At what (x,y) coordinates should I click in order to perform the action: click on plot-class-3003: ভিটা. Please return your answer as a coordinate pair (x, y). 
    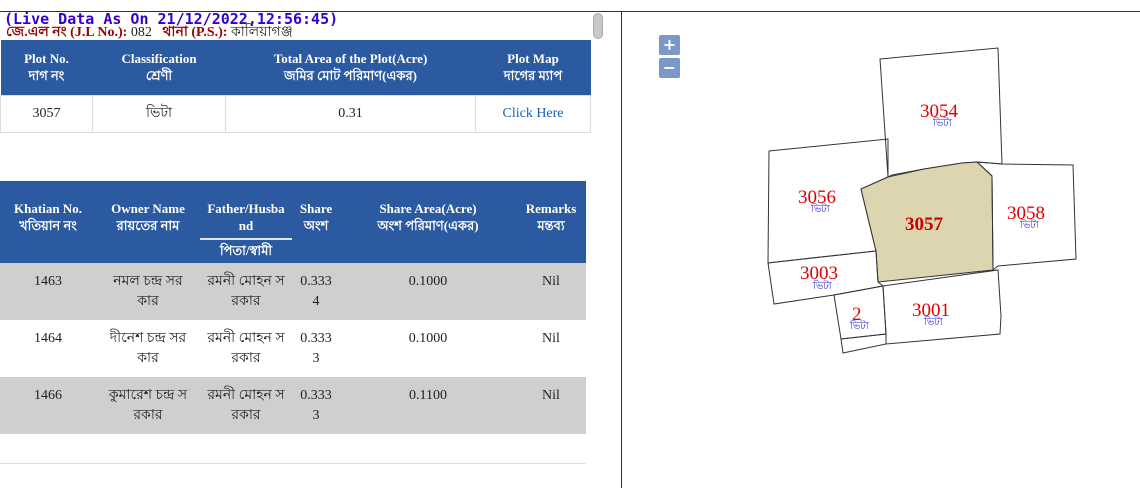
    Looking at the image, I should click on (822, 285).